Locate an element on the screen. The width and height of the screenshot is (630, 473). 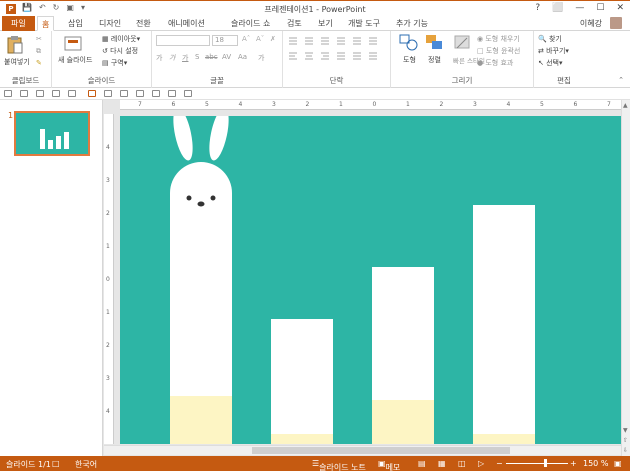
slide-sorter-icon: ▦ is located at coordinates (442, 463).